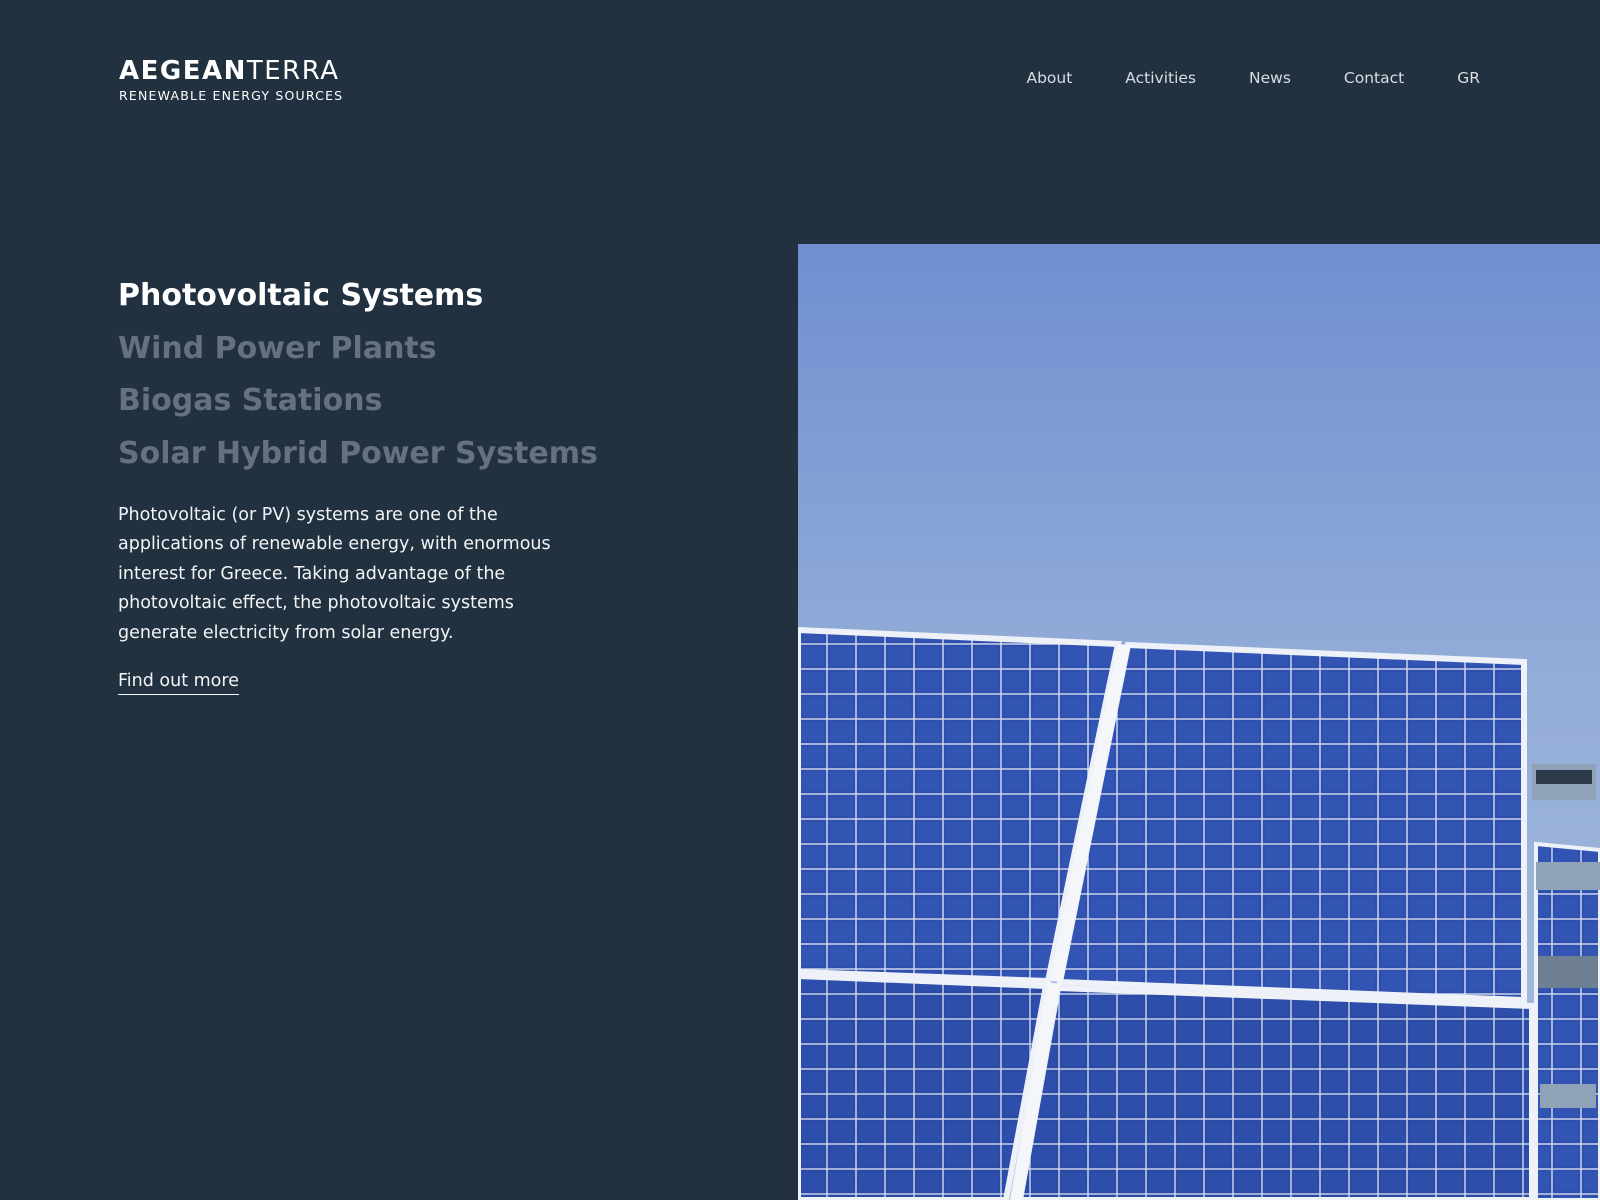 The image size is (1600, 1200). Describe the element at coordinates (1049, 78) in the screenshot. I see `nav-item-about: About` at that location.